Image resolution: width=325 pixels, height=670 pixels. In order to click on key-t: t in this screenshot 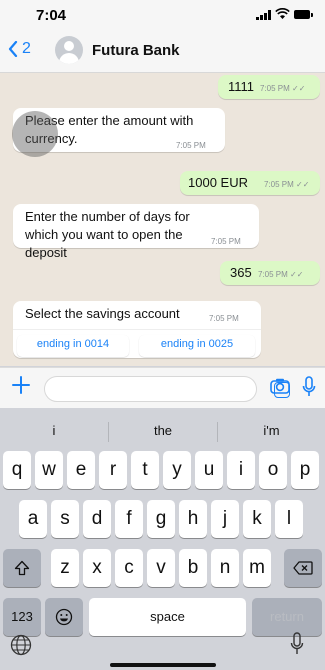, I will do `click(145, 470)`.